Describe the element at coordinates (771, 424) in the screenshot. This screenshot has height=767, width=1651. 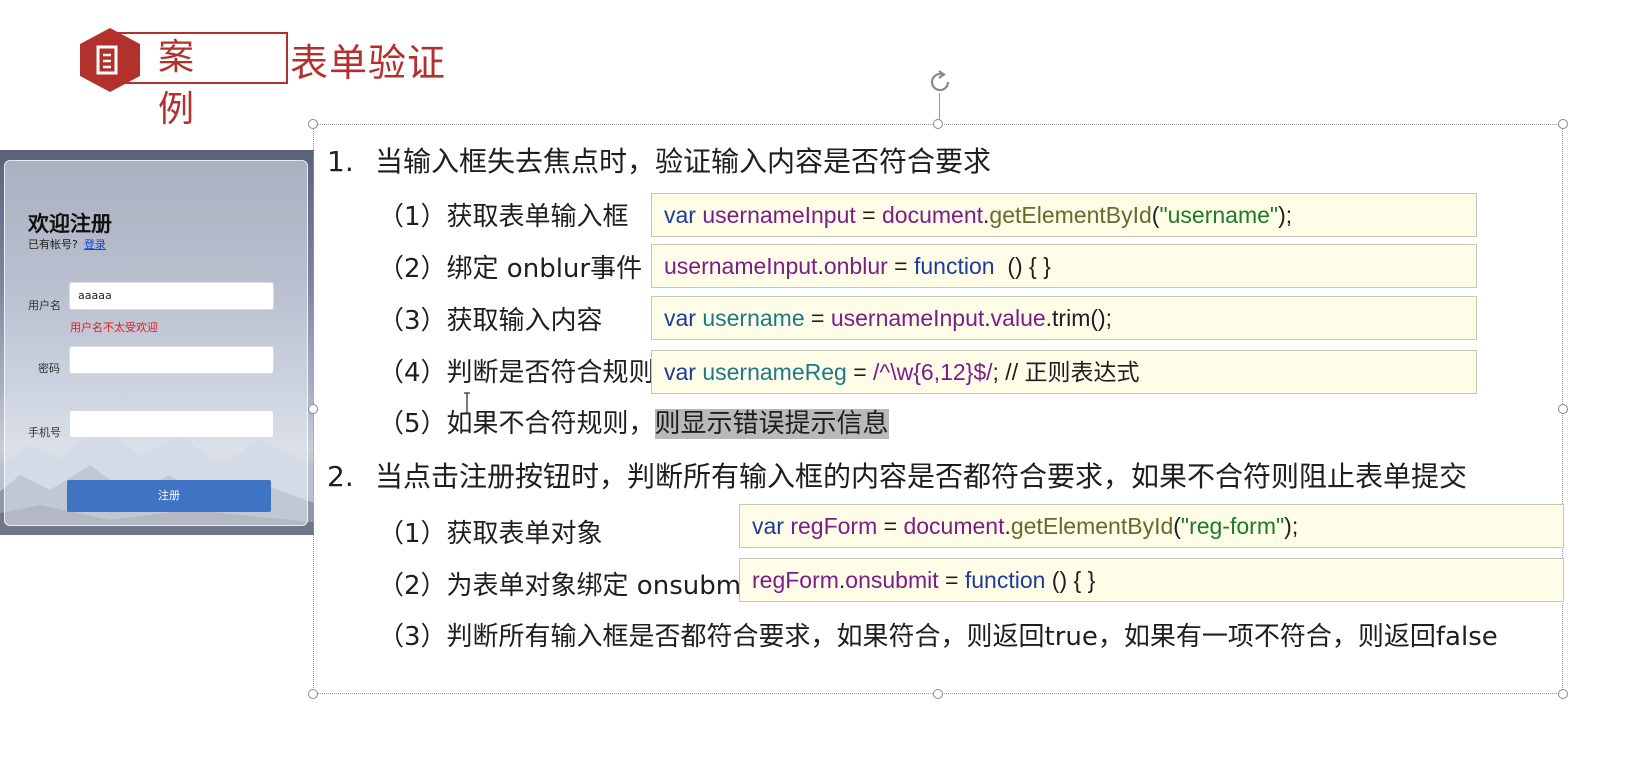
I see `step-1-5-highlight: 则显示错误提示信息` at that location.